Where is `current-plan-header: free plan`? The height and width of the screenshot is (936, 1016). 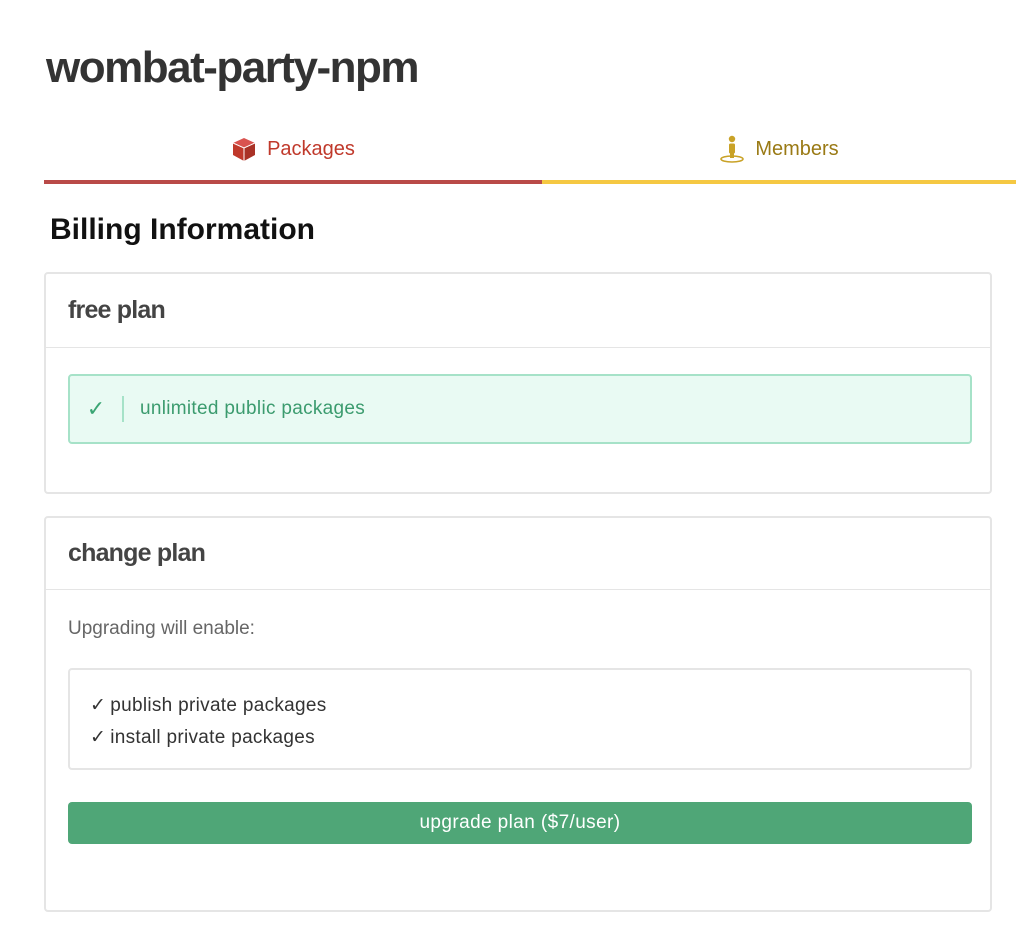
current-plan-header: free plan is located at coordinates (518, 311).